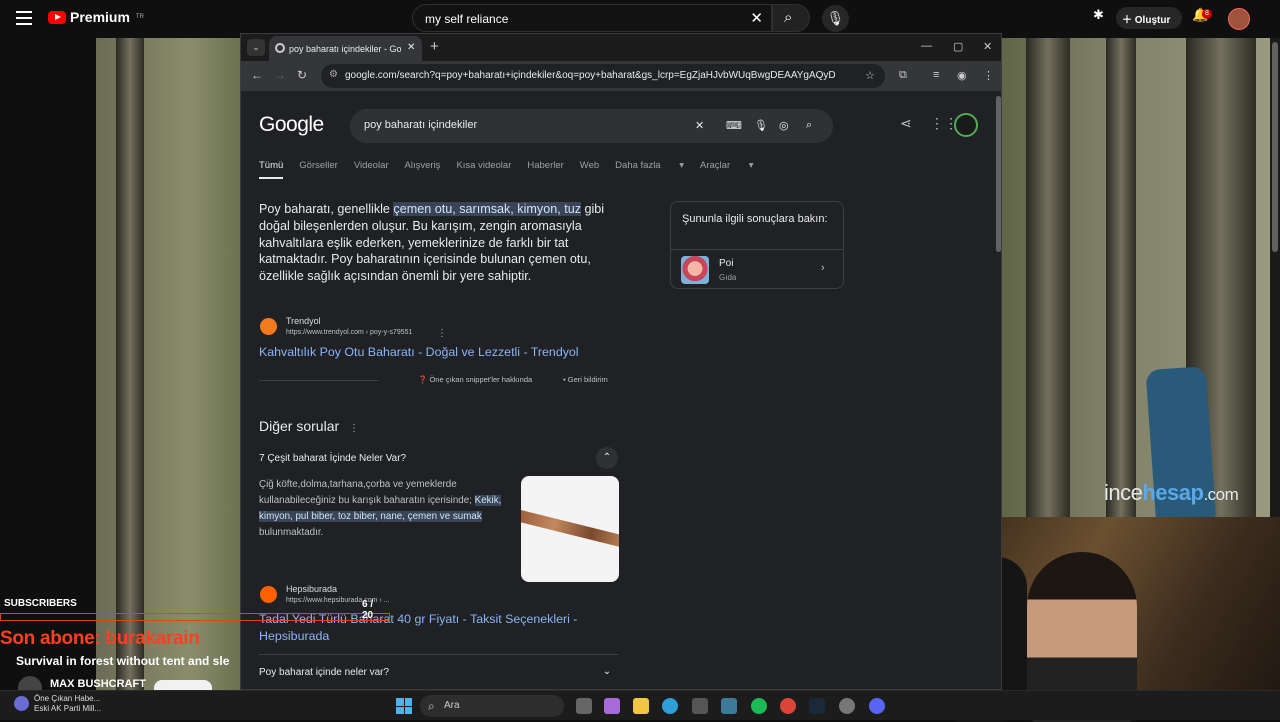 This screenshot has width=1280, height=722. Describe the element at coordinates (997, 390) in the screenshot. I see `page-scrollbar` at that location.